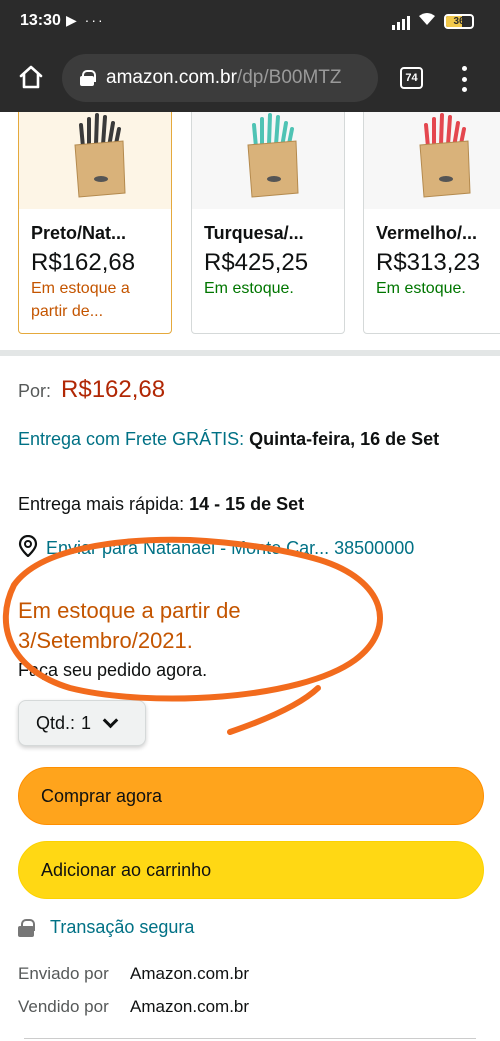 The image size is (500, 1041). What do you see at coordinates (102, 795) in the screenshot?
I see `buy-now-label: Comprar agora` at bounding box center [102, 795].